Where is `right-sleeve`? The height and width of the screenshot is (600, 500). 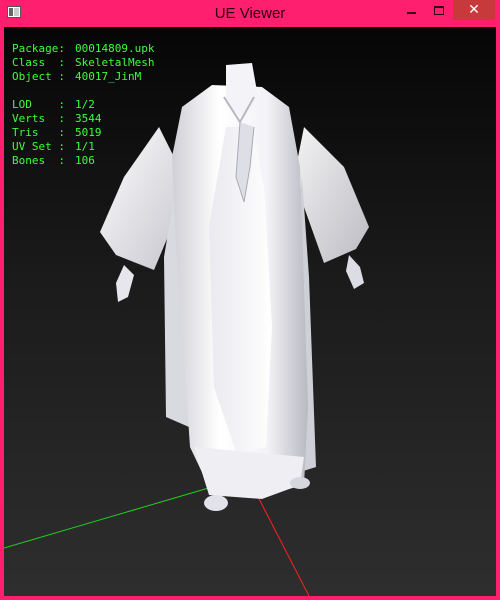
right-sleeve is located at coordinates (332, 195).